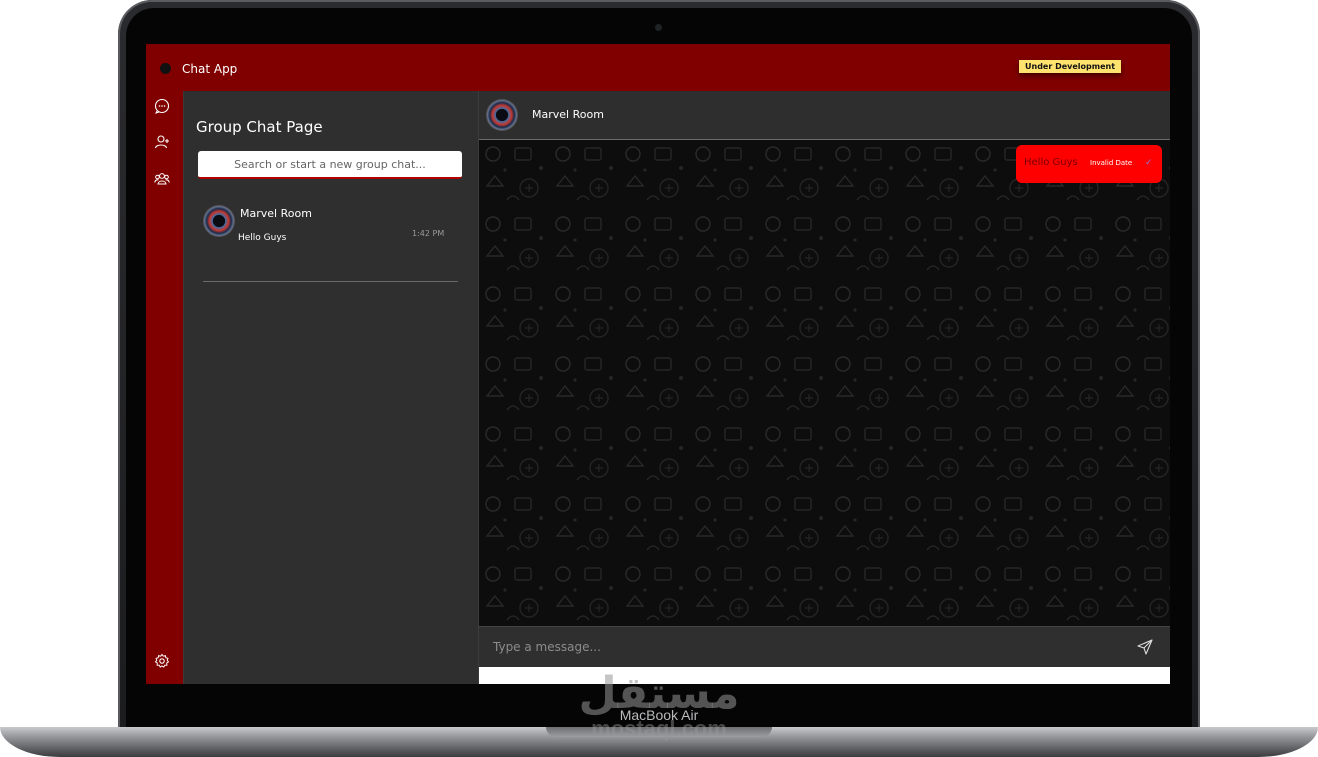 This screenshot has width=1318, height=757. Describe the element at coordinates (428, 233) in the screenshot. I see `chat-item-time: 1:42 PM` at that location.